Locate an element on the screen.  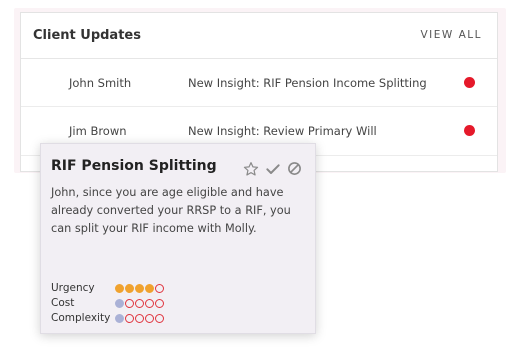
card-actions is located at coordinates (272, 168).